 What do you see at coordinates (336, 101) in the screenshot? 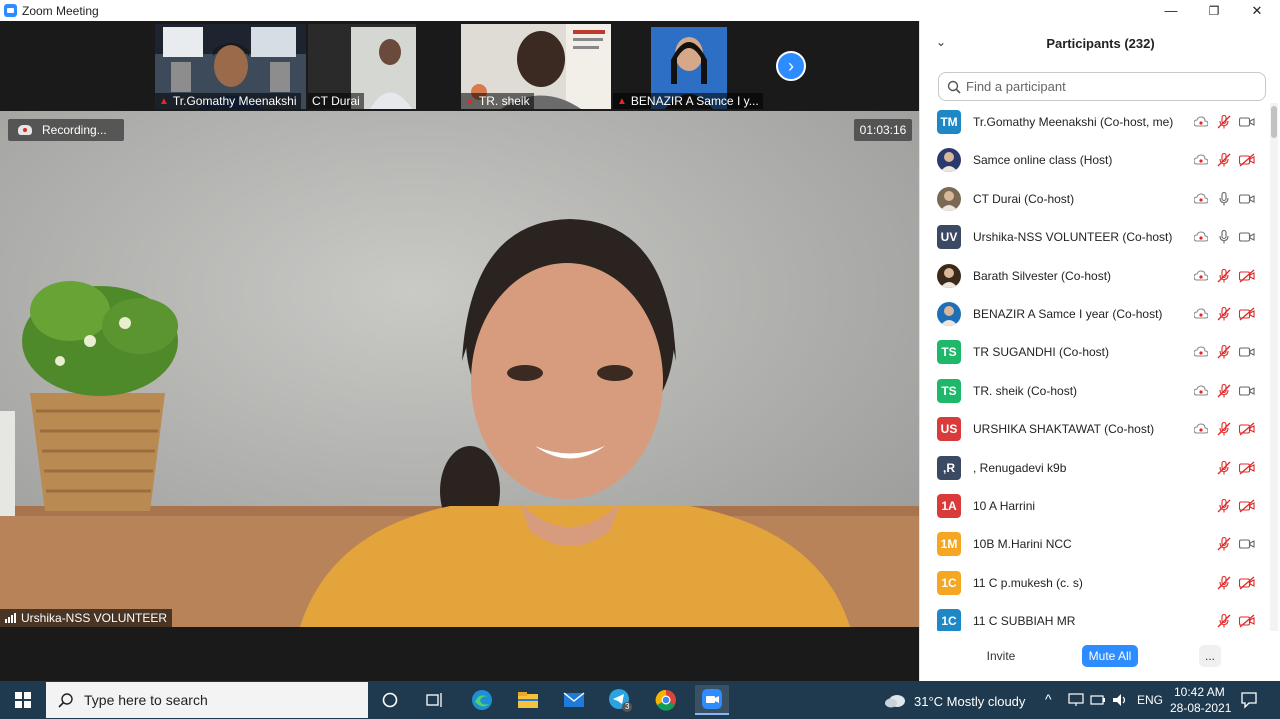
I see `thumbnail-name-label: CT Durai` at bounding box center [336, 101].